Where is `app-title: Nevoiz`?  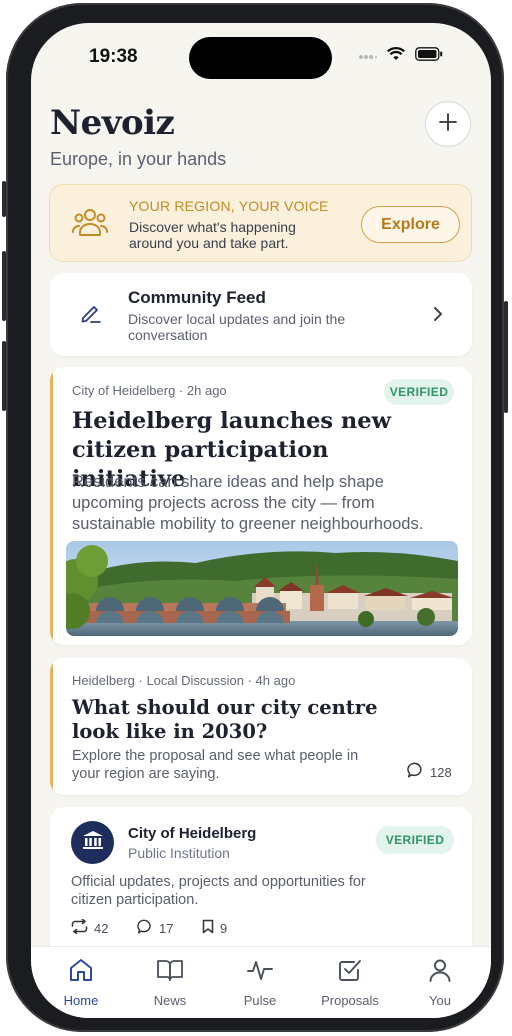
app-title: Nevoiz is located at coordinates (112, 123).